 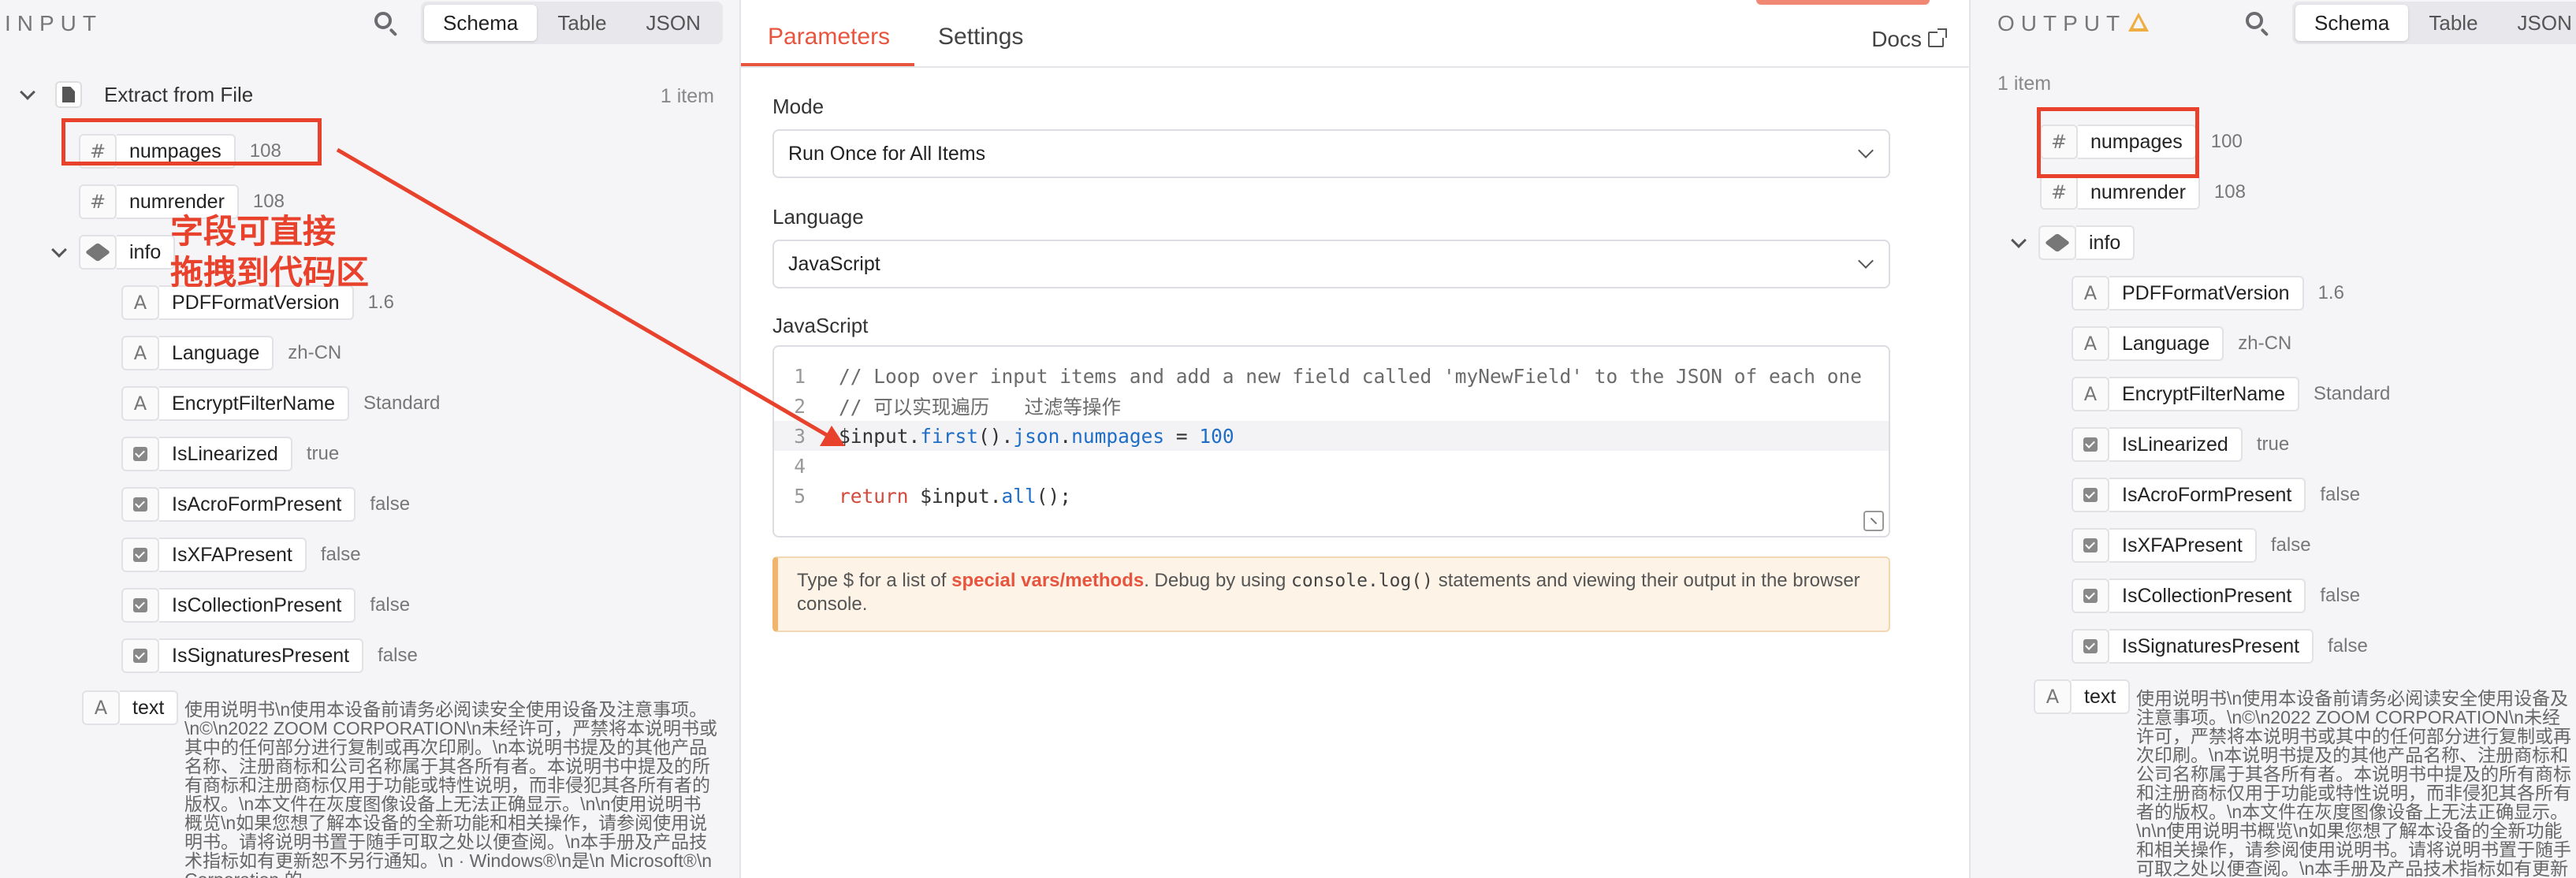 What do you see at coordinates (2226, 141) in the screenshot?
I see `field-value: 100` at bounding box center [2226, 141].